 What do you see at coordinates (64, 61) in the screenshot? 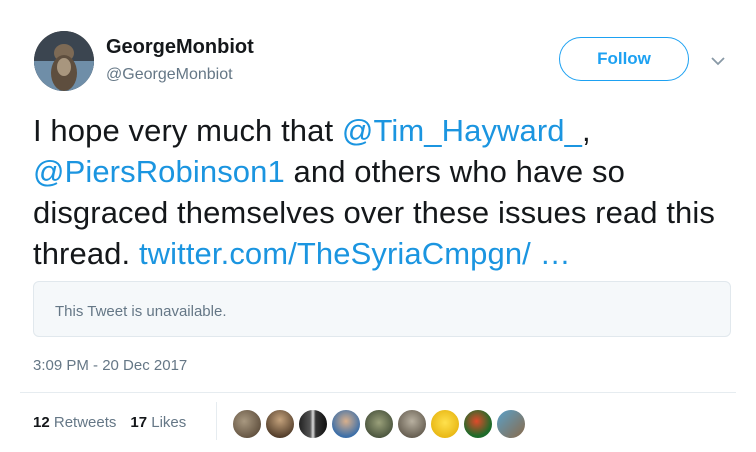
I see `author-avatar` at bounding box center [64, 61].